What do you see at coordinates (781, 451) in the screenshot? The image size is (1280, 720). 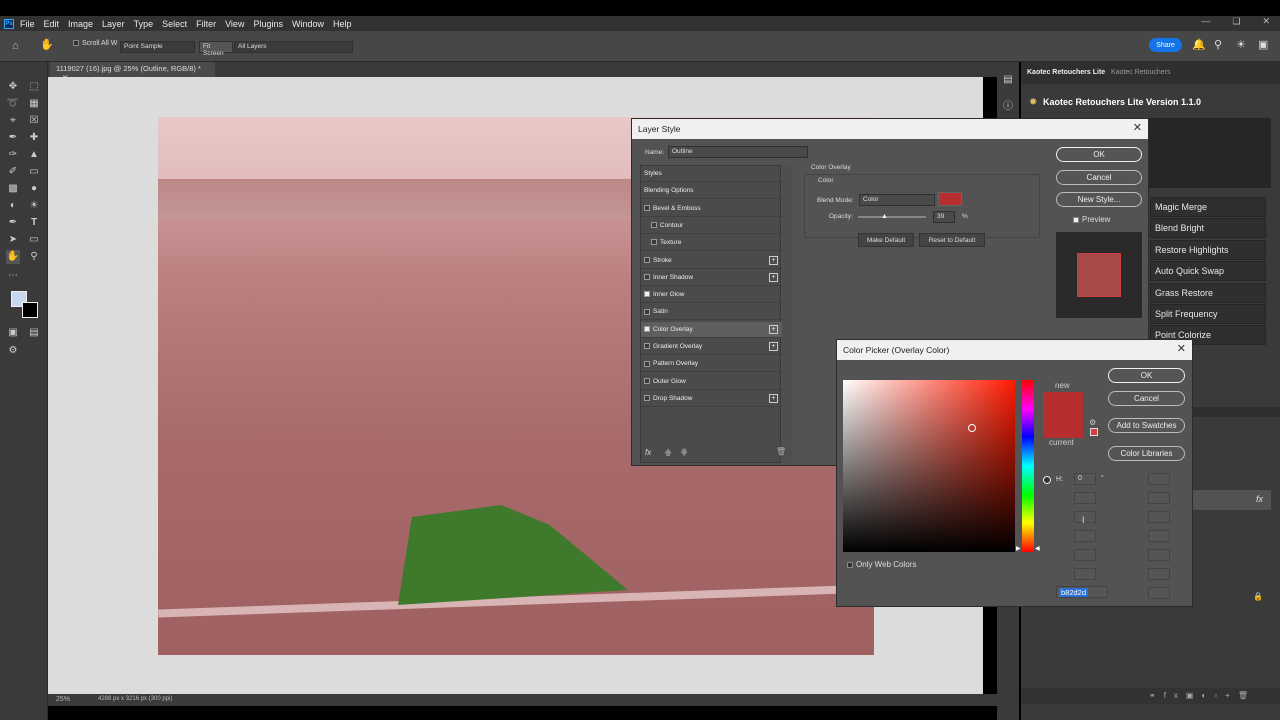 I see `trash-icon: 🗑` at bounding box center [781, 451].